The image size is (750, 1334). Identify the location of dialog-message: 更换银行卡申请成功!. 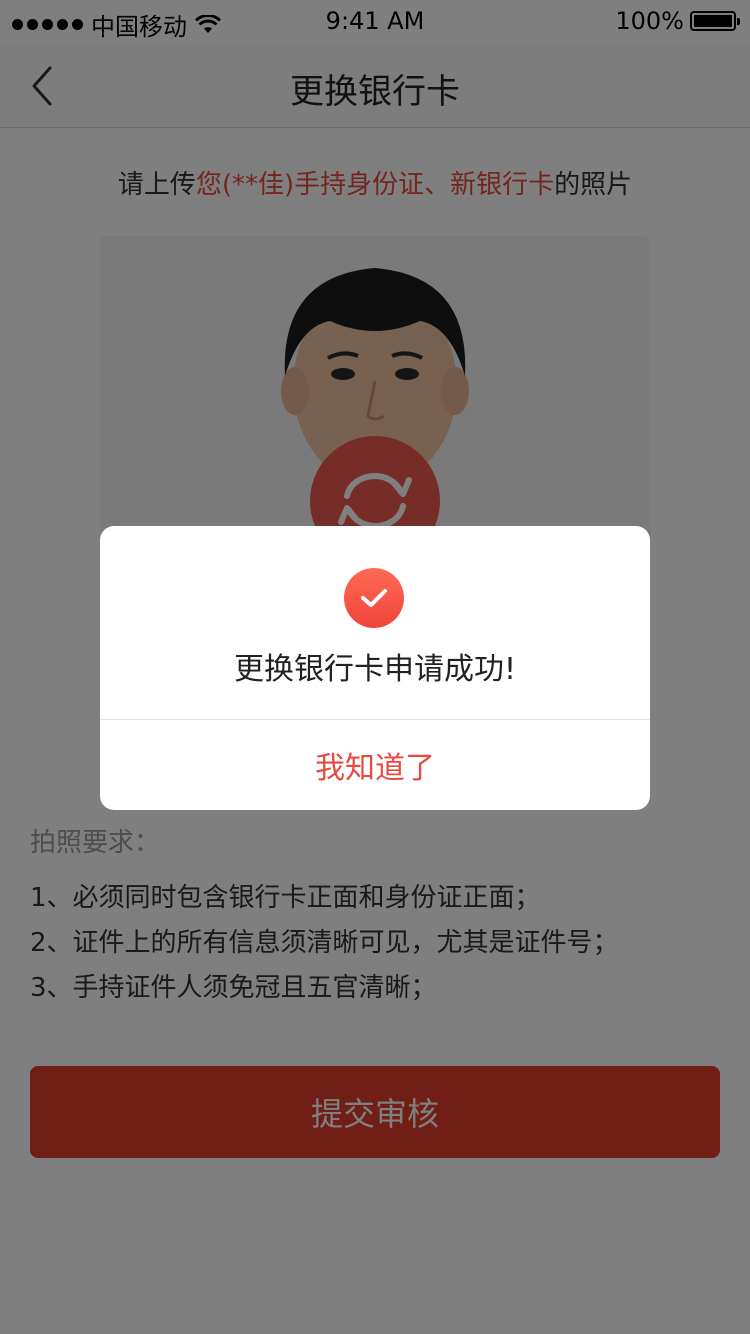
(375, 669).